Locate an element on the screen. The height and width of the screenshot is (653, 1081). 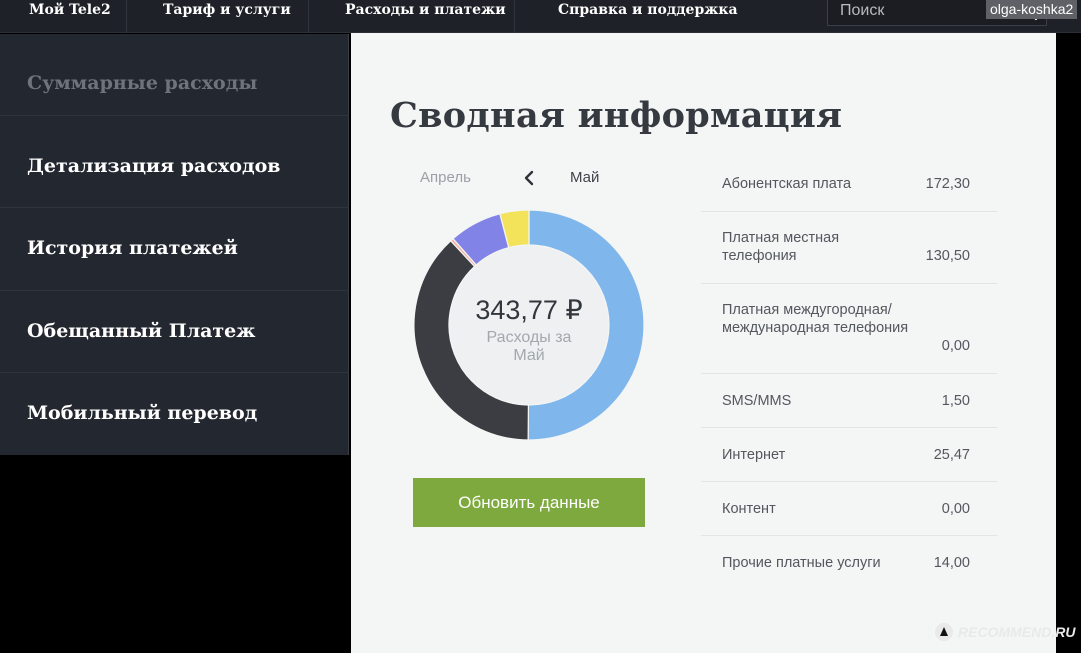
recommend-logo-icon is located at coordinates (944, 632).